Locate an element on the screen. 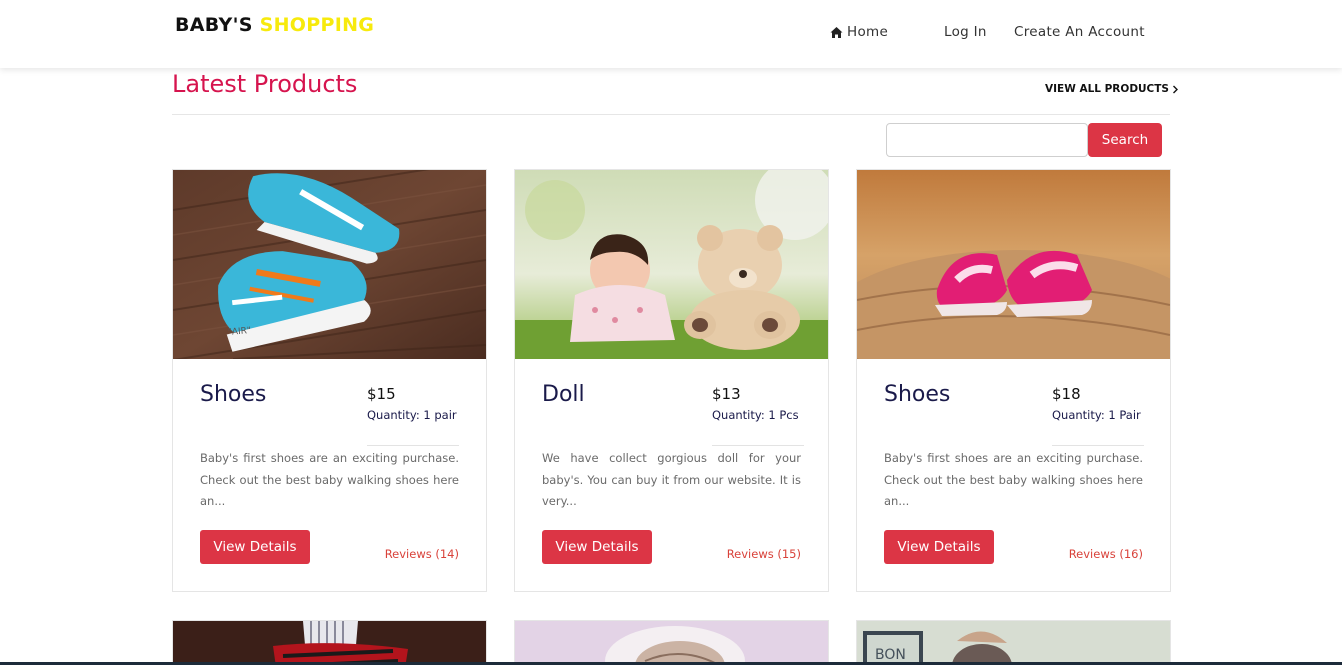 This screenshot has height=665, width=1342. view-all-products-link: VIEW ALL PRODUCTS is located at coordinates (1112, 89).